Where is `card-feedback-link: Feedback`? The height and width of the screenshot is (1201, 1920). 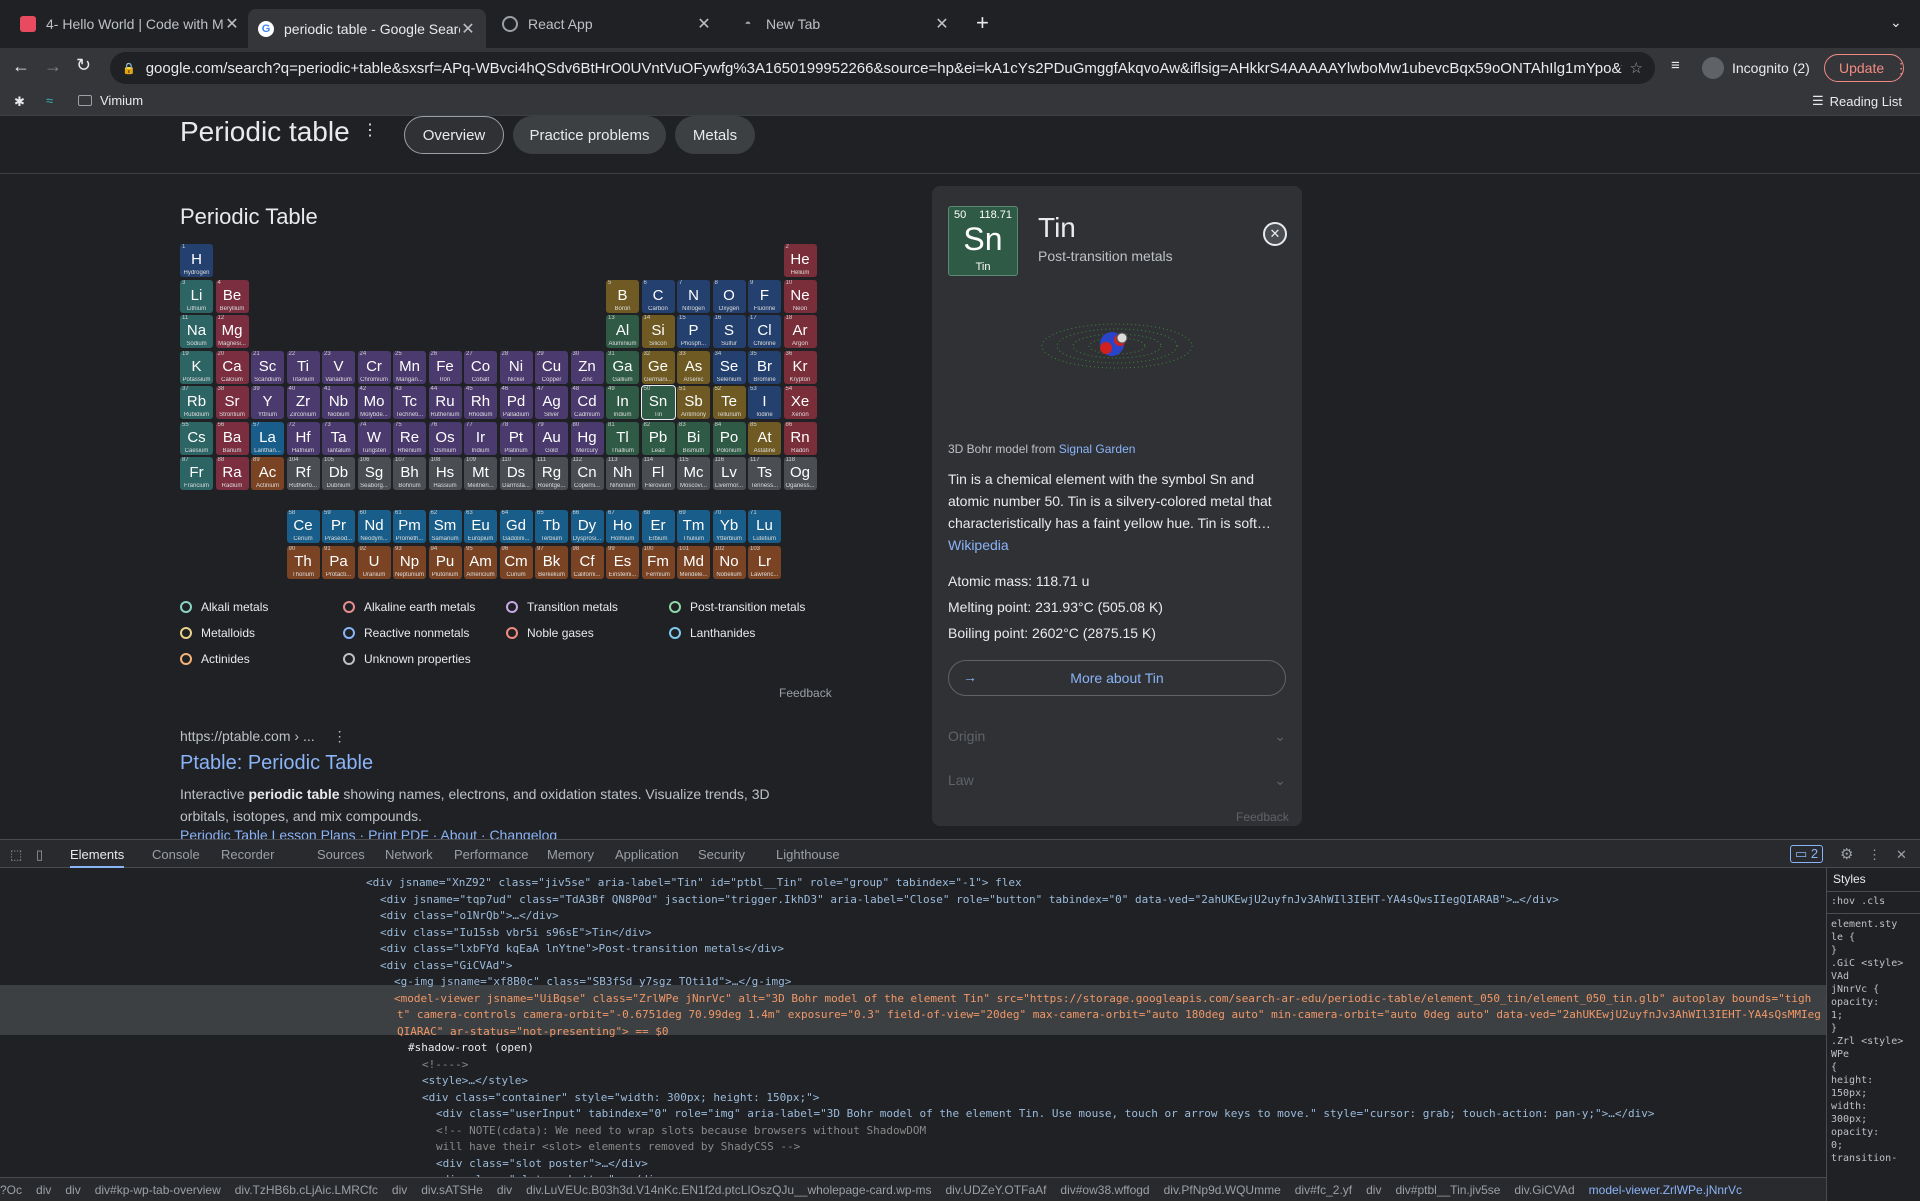
card-feedback-link: Feedback is located at coordinates (1262, 817).